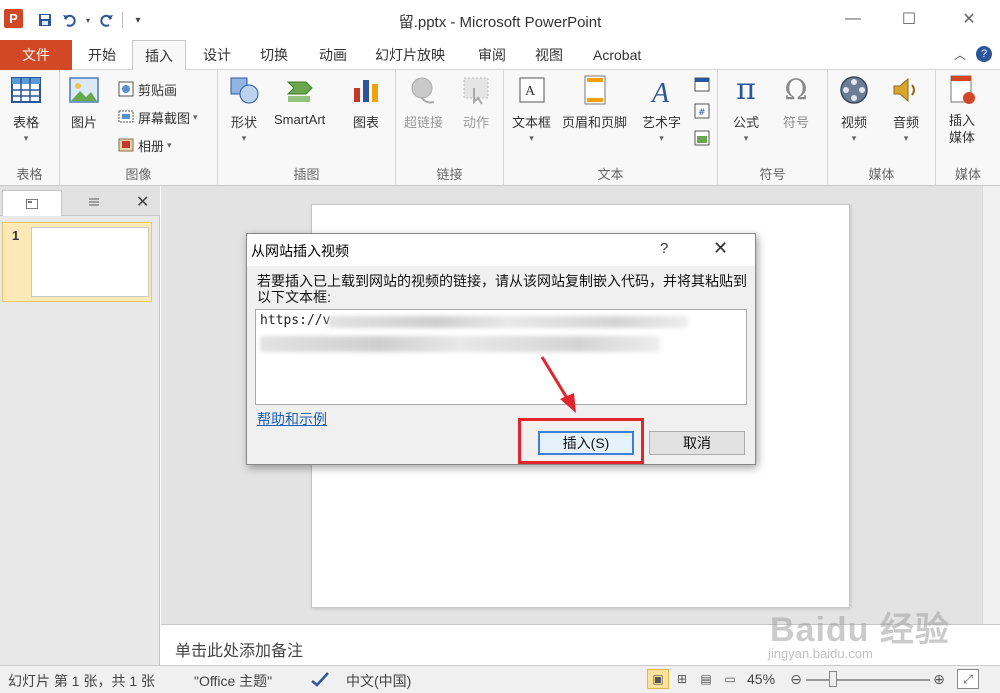  I want to click on tab-acrobat: Acrobat, so click(617, 55).